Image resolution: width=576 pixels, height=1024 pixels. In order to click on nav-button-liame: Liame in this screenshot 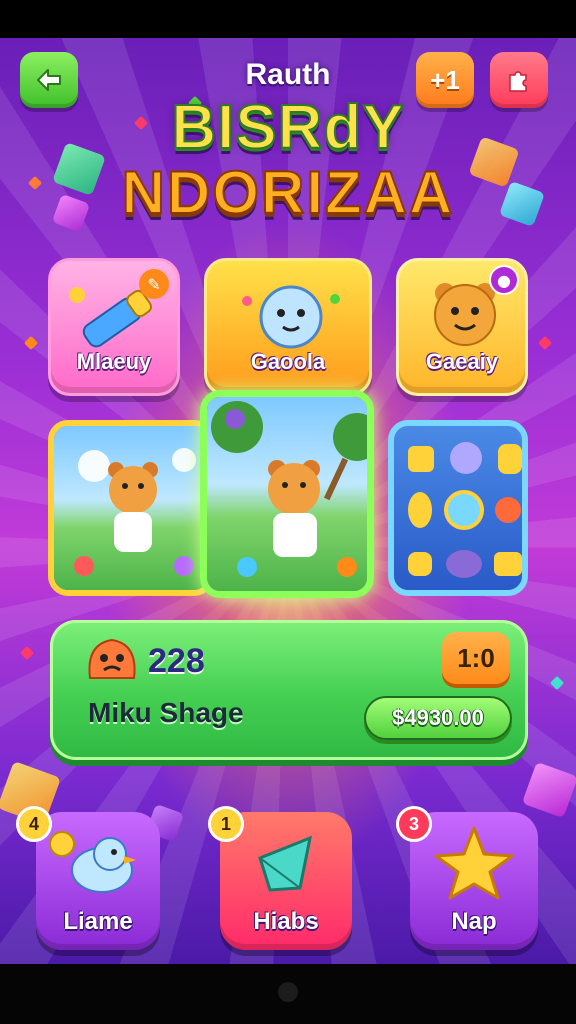, I will do `click(98, 881)`.